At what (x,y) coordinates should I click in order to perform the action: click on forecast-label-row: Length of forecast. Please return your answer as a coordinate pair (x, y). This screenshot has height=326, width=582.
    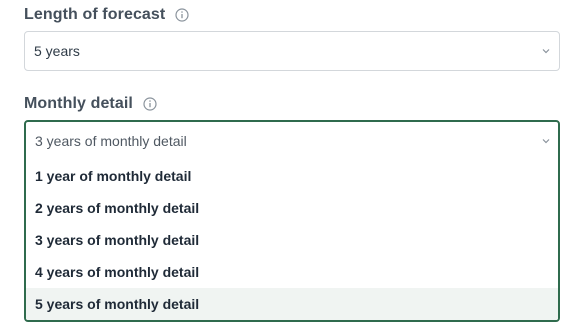
    Looking at the image, I should click on (106, 15).